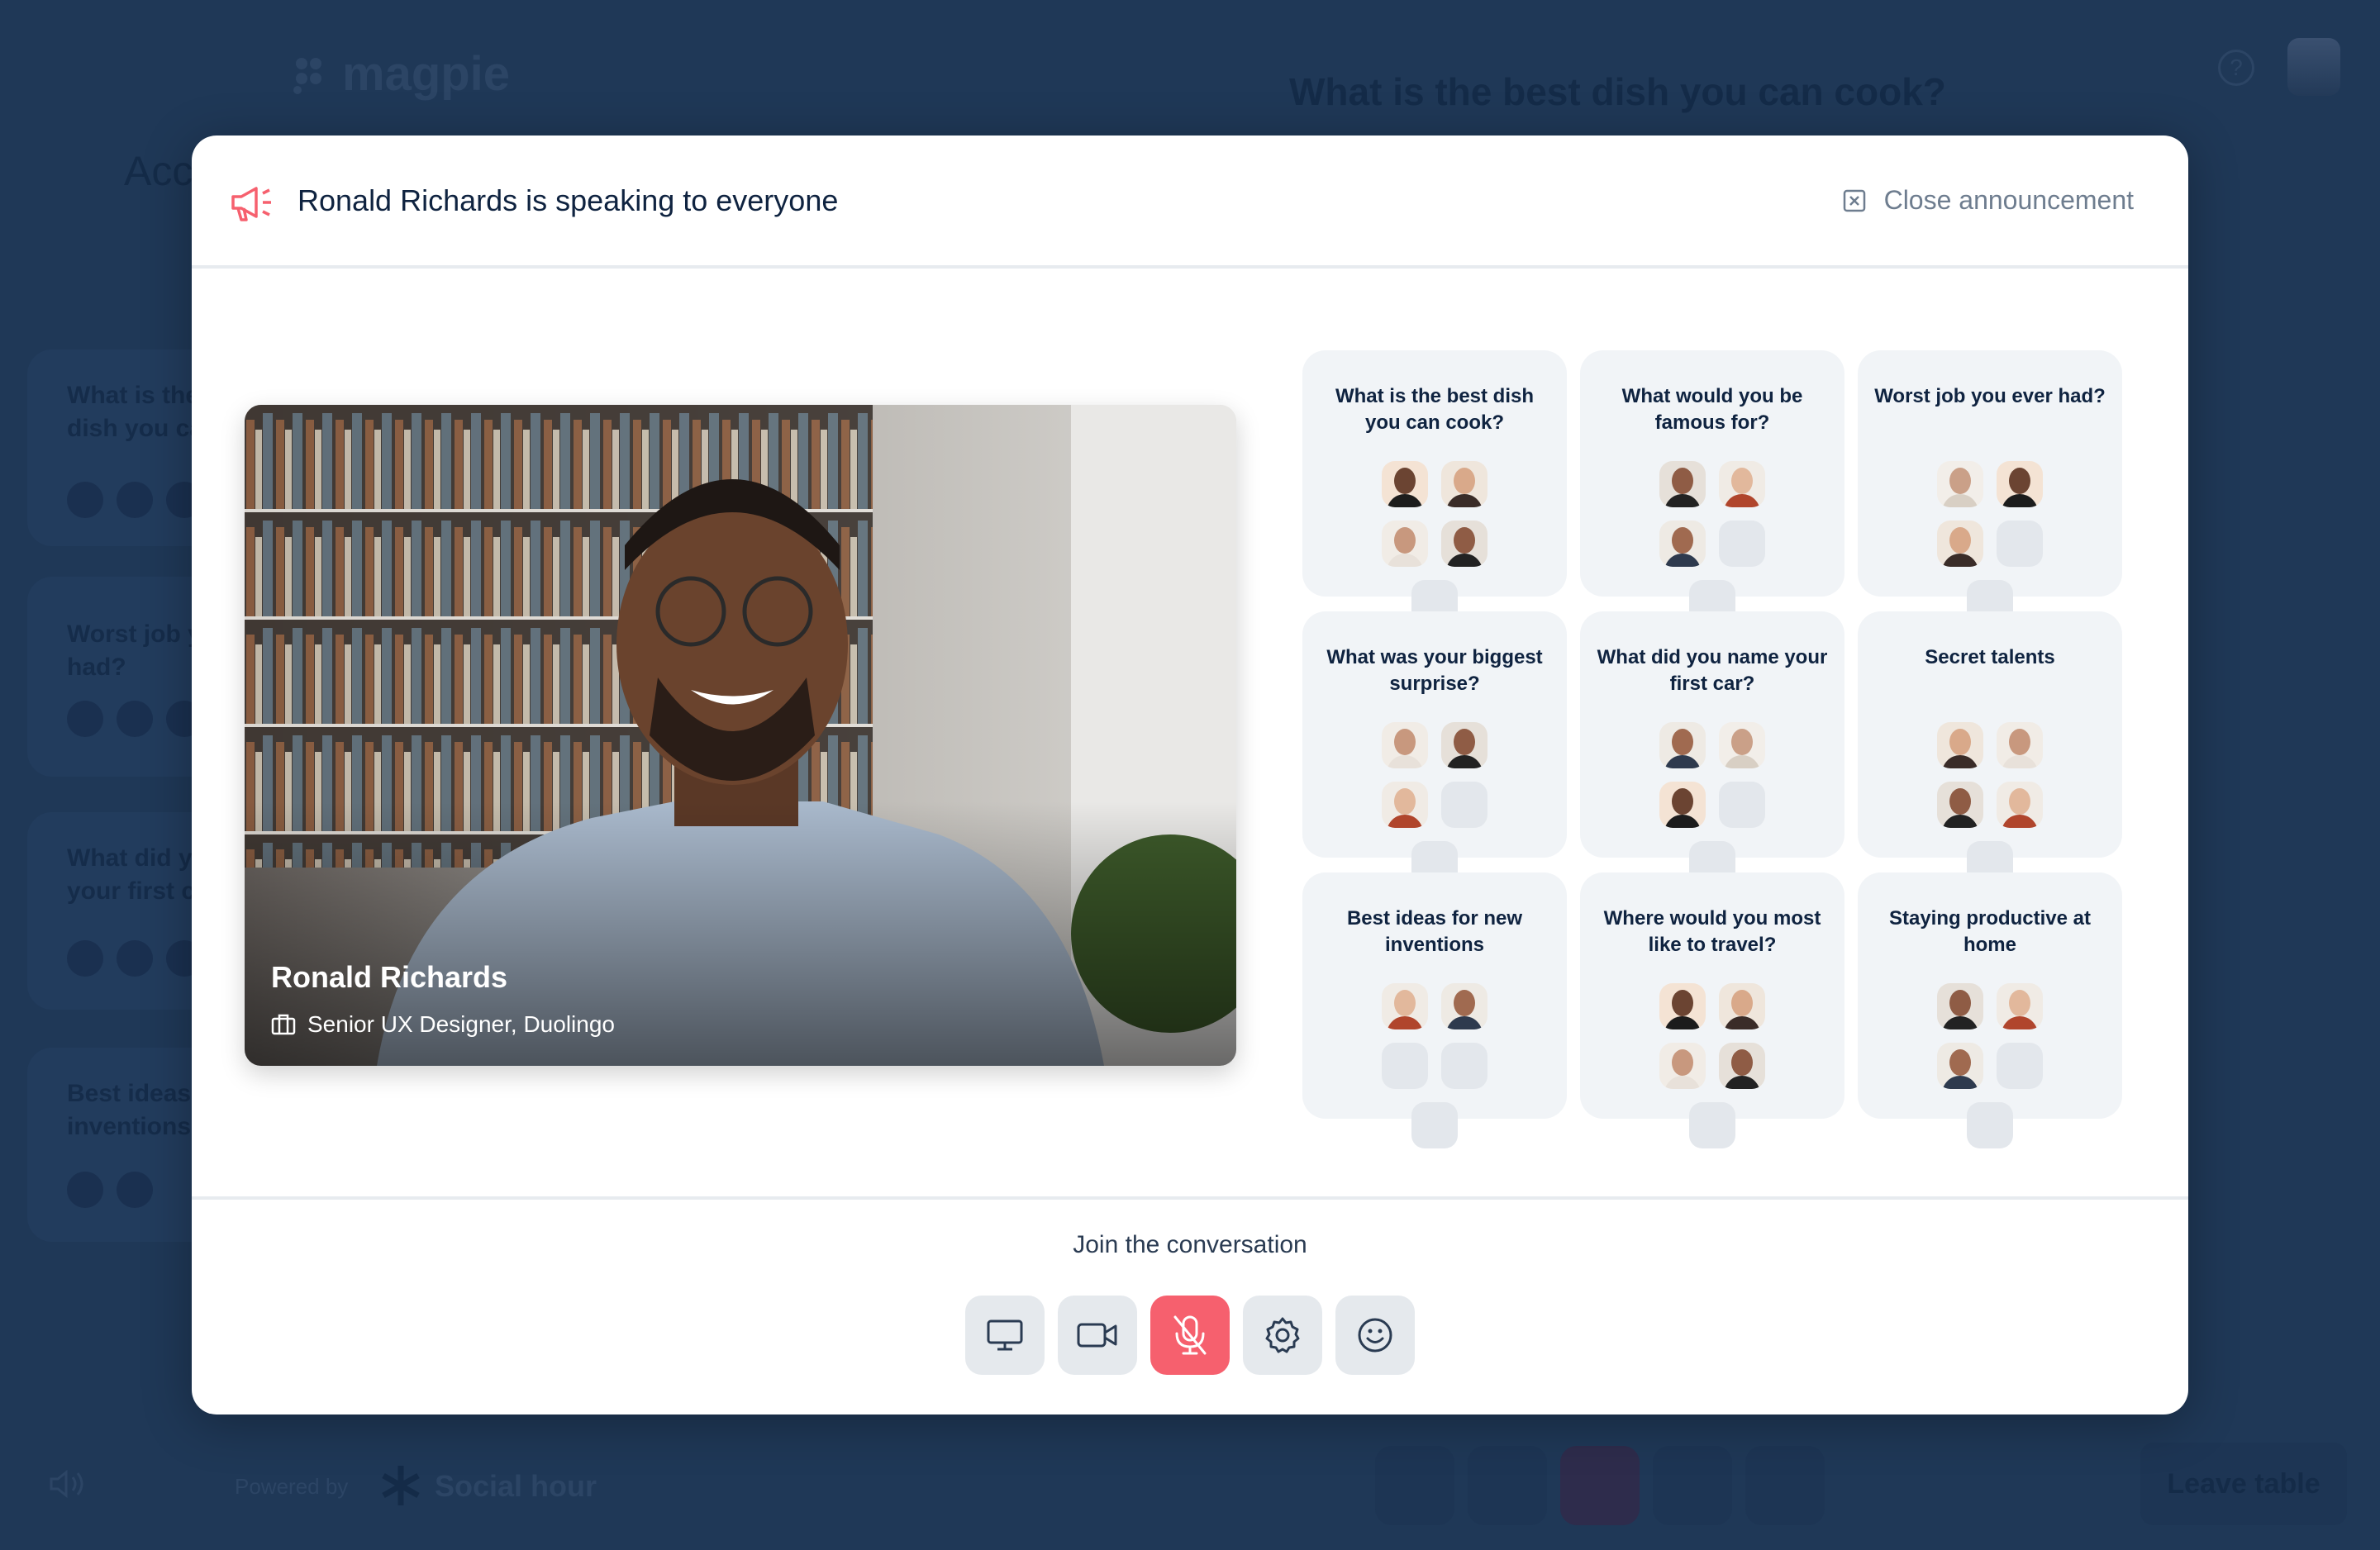 The height and width of the screenshot is (1550, 2380). What do you see at coordinates (1414, 1485) in the screenshot?
I see `bg-screen-share-button` at bounding box center [1414, 1485].